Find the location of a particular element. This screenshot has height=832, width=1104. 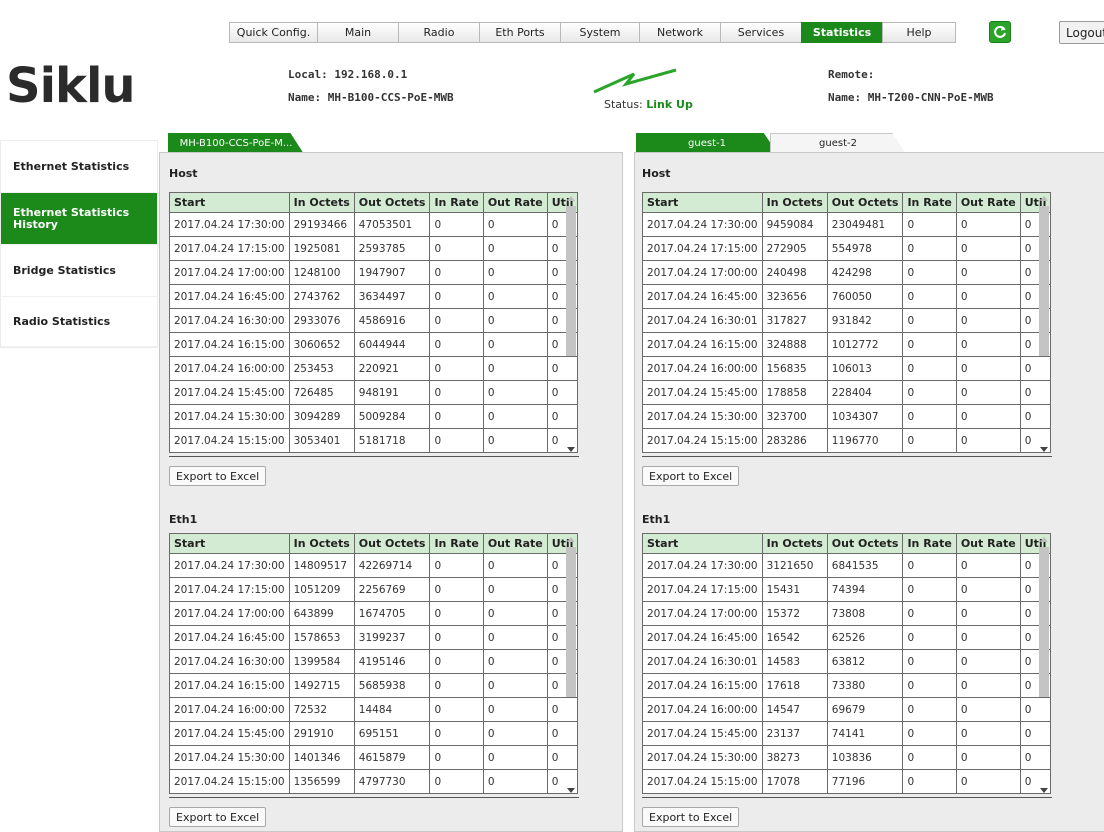

table-cell: 47053501 is located at coordinates (392, 224).